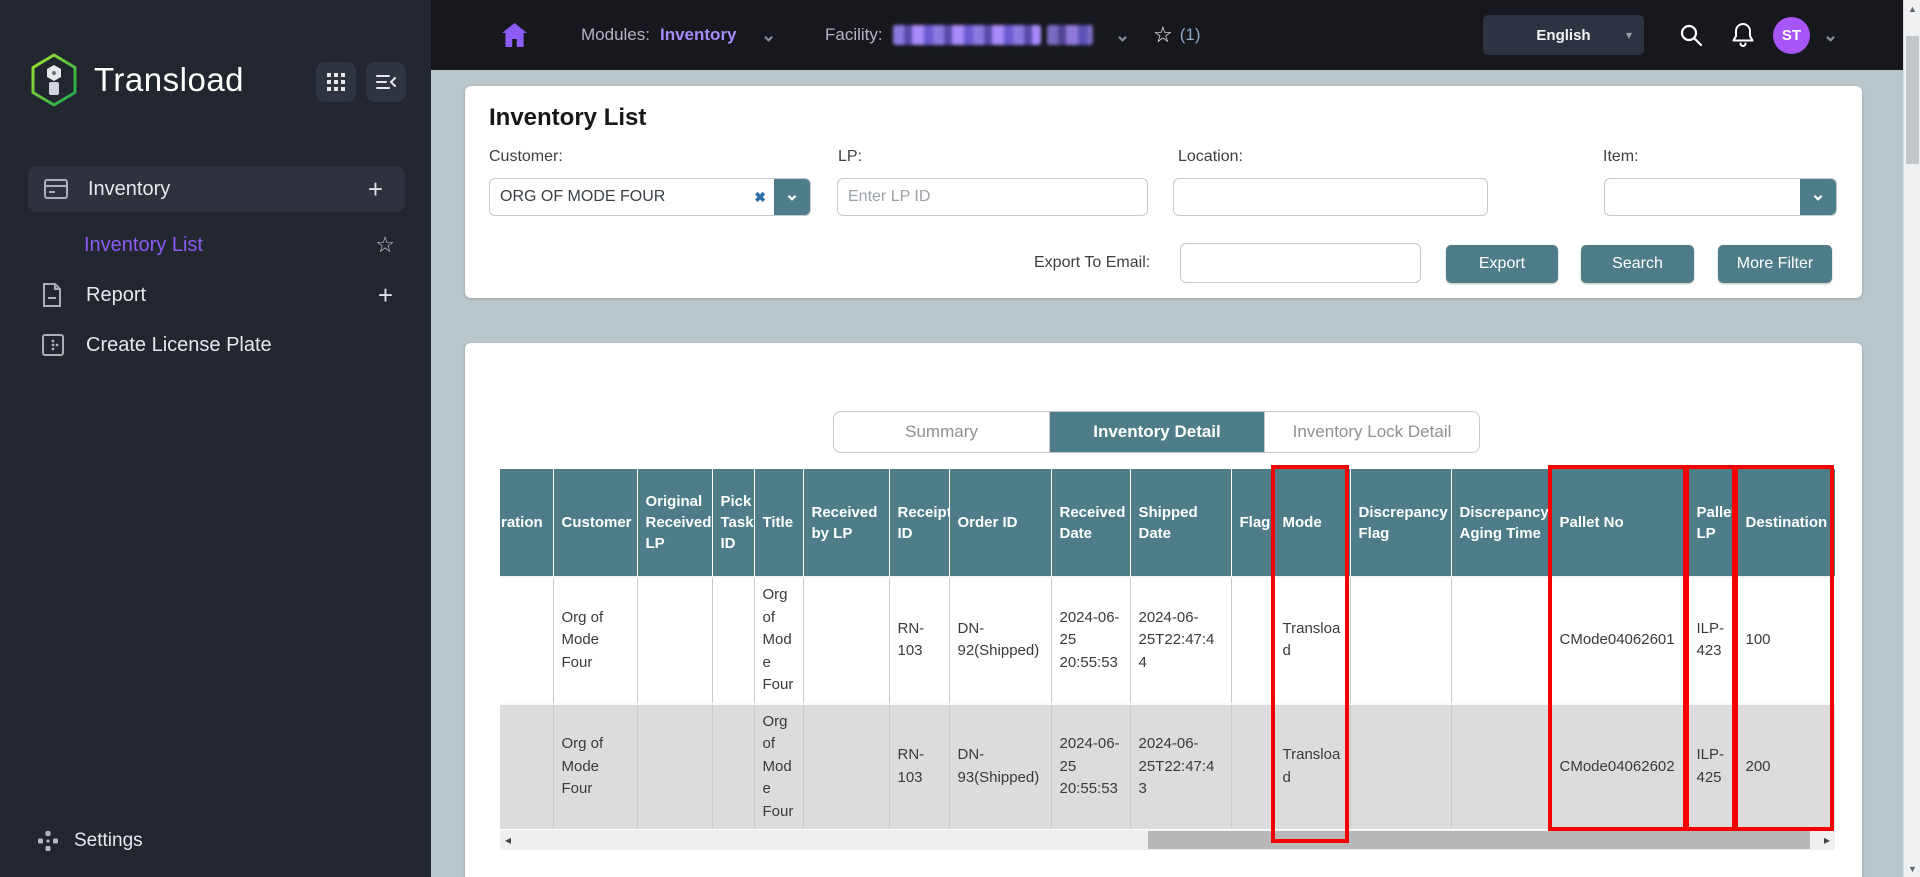 This screenshot has width=1920, height=877. I want to click on customer-dropdown-button: ⌄, so click(792, 197).